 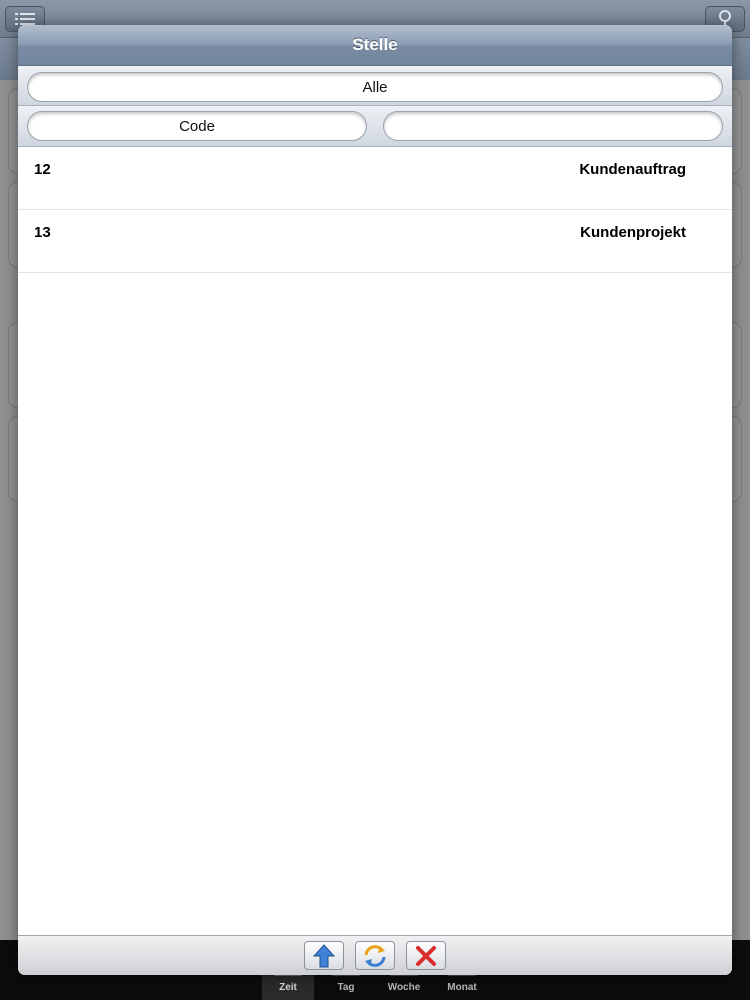 I want to click on tab-tag: Tag, so click(x=346, y=986).